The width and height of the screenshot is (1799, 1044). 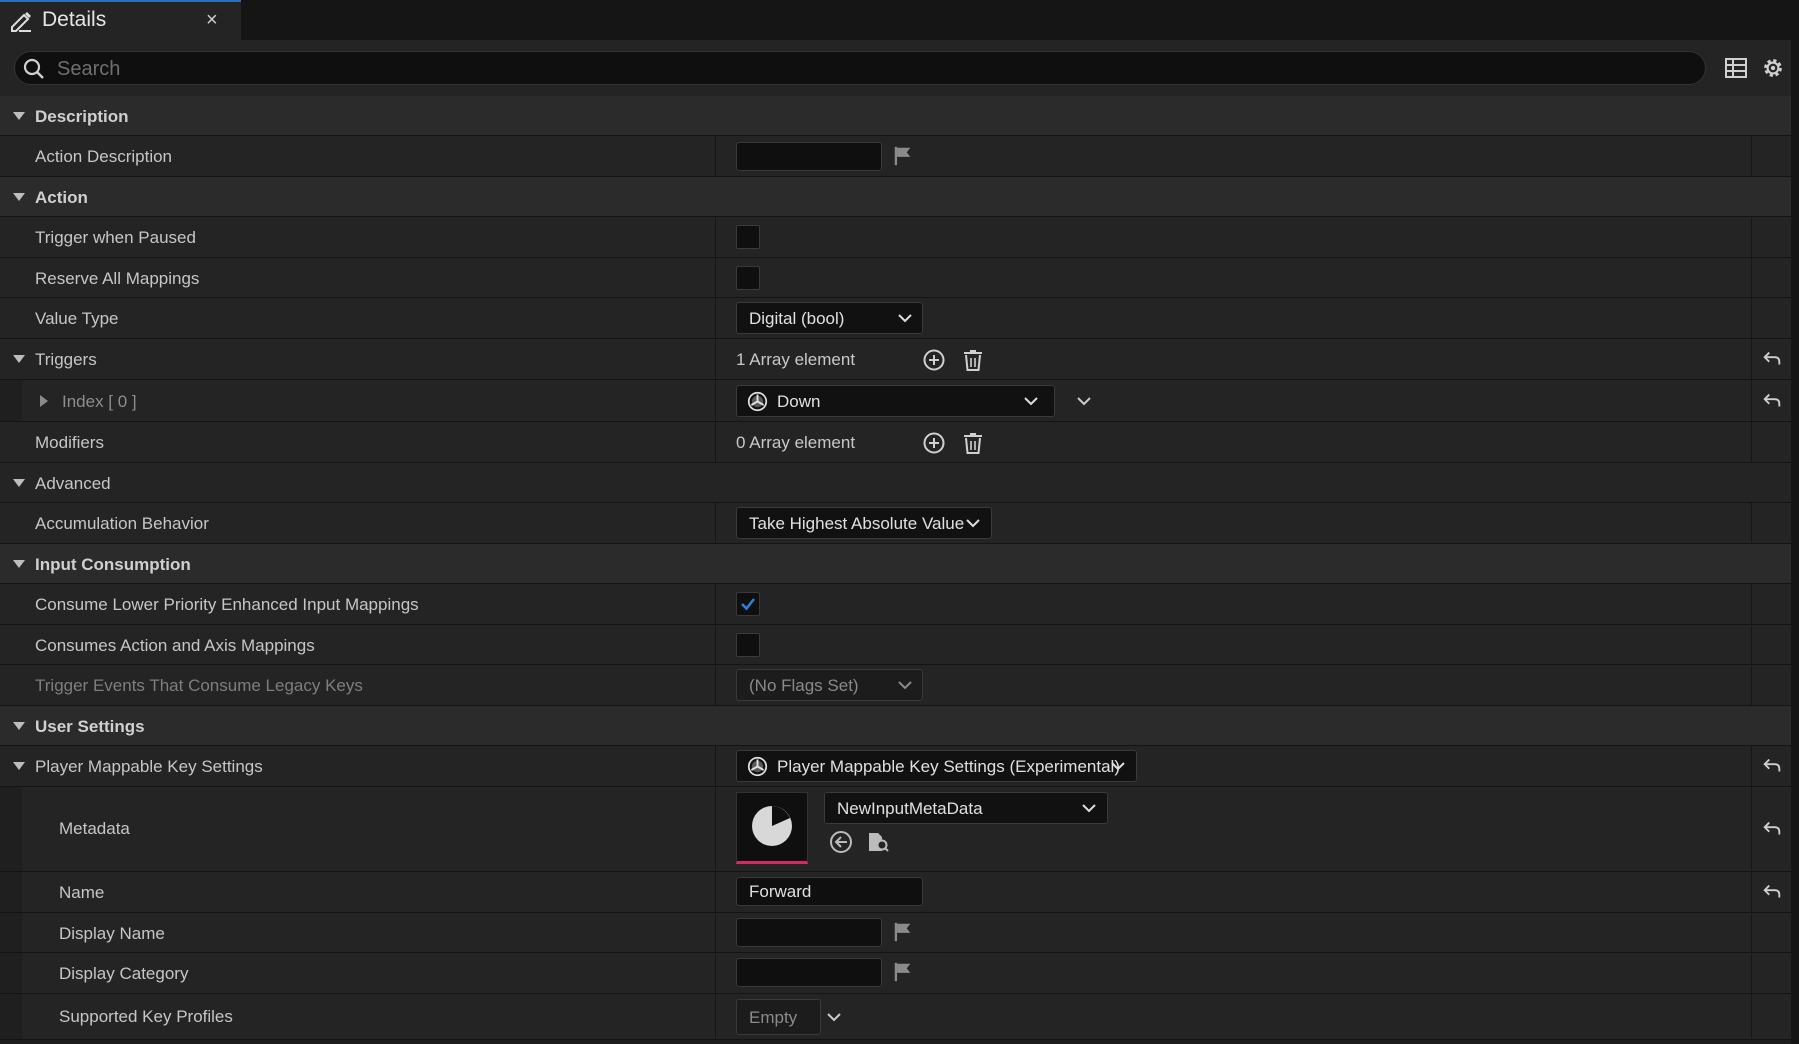 I want to click on property-label: Player Mappable Key Settings, so click(x=149, y=766).